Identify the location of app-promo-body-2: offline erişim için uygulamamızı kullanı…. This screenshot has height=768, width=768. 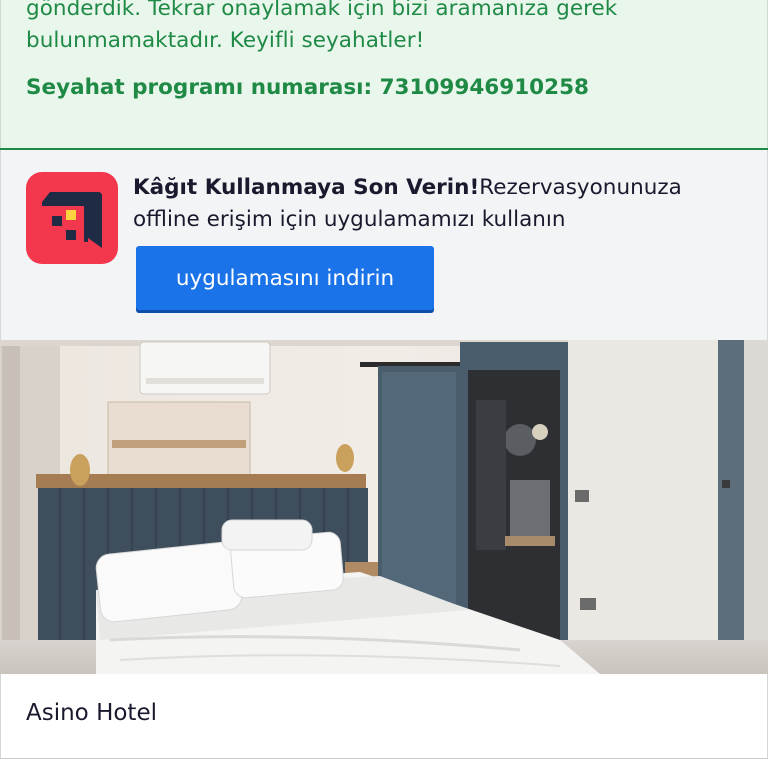
(349, 219).